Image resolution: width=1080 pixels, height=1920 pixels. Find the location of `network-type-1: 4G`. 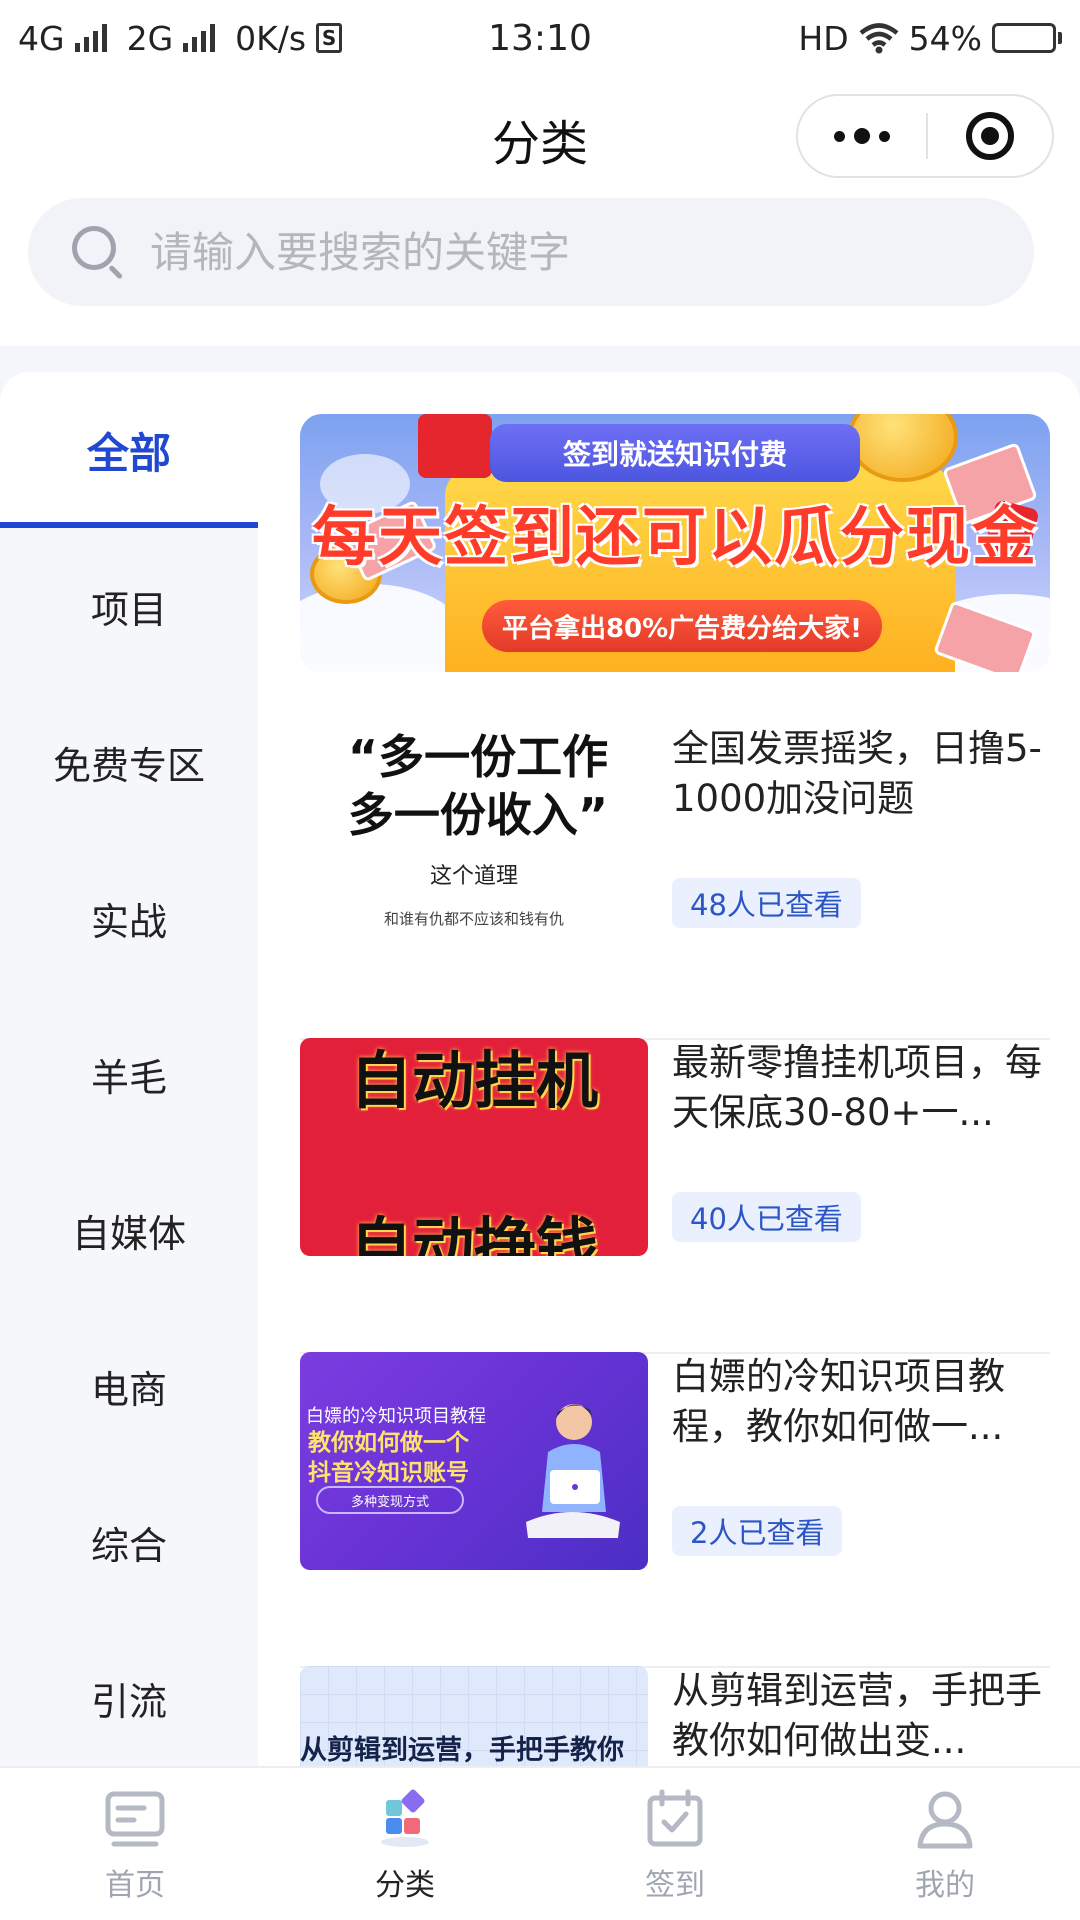

network-type-1: 4G is located at coordinates (41, 38).